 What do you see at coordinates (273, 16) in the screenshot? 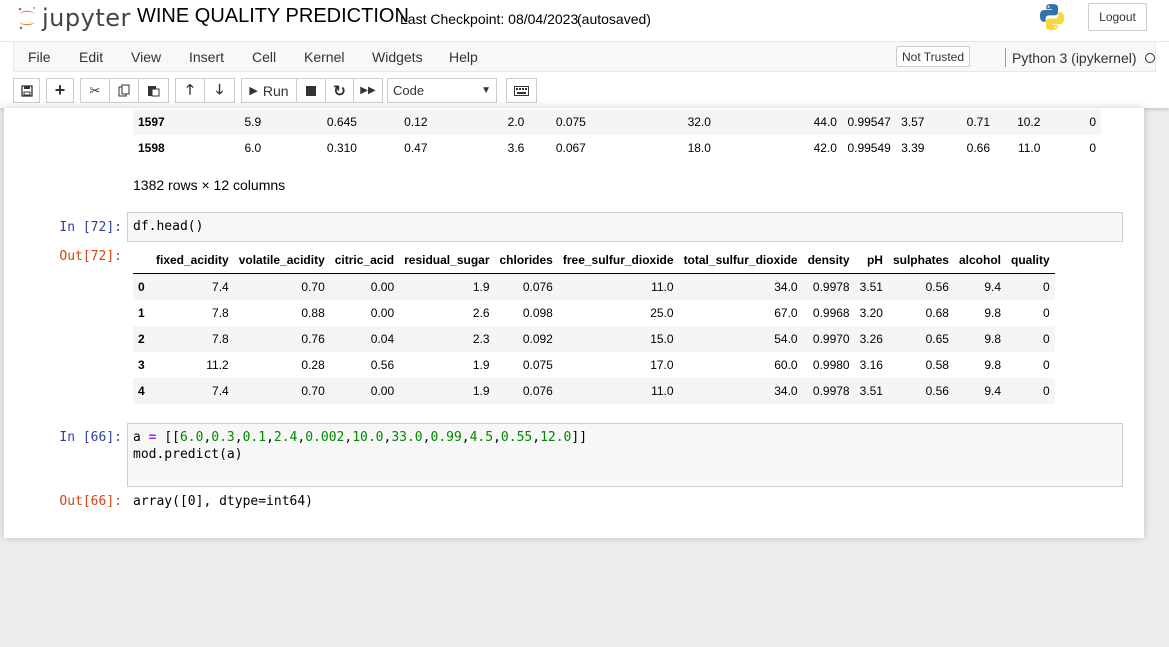
I see `notebook-title: WINE QUALITY PREDICTION` at bounding box center [273, 16].